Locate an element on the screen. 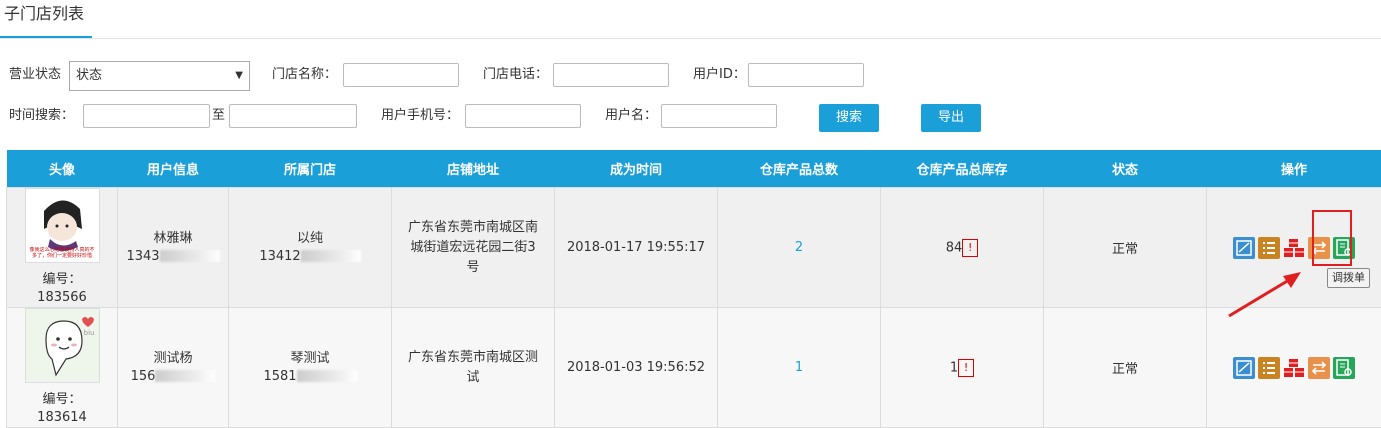 The height and width of the screenshot is (428, 1381). time-to-label: 至 is located at coordinates (218, 116).